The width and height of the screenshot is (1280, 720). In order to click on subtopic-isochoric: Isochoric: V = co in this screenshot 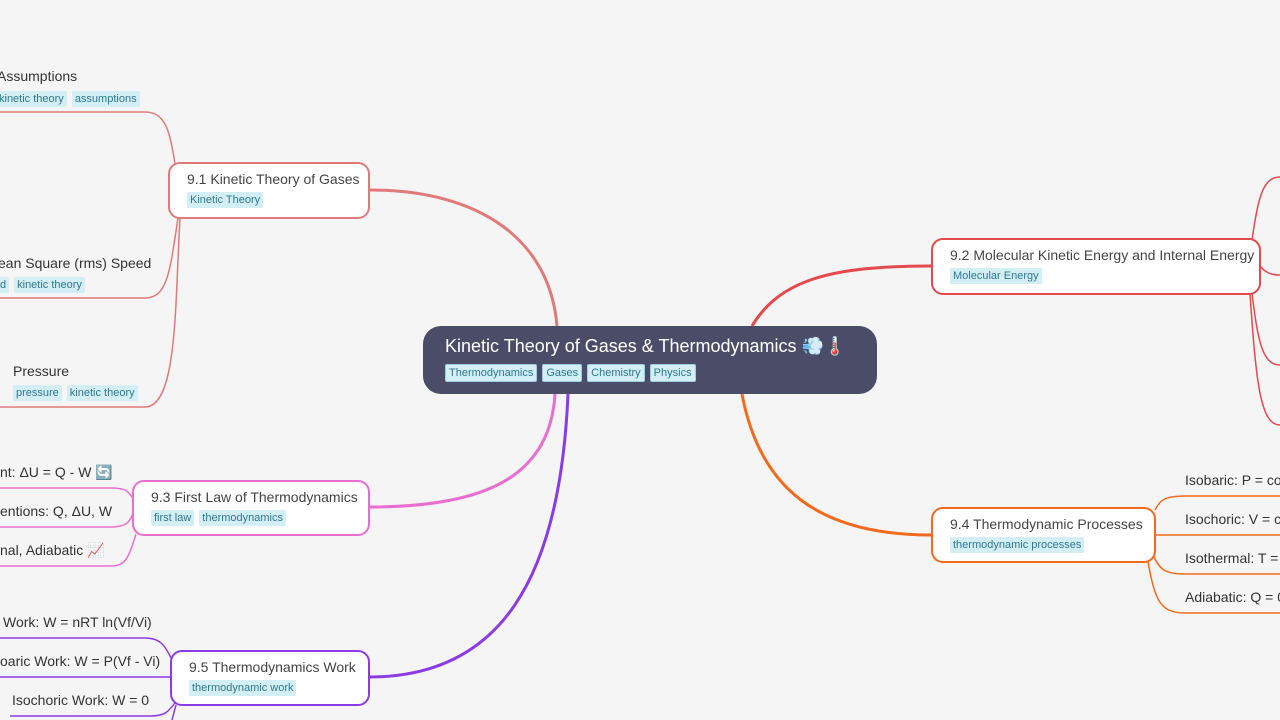, I will do `click(1232, 519)`.